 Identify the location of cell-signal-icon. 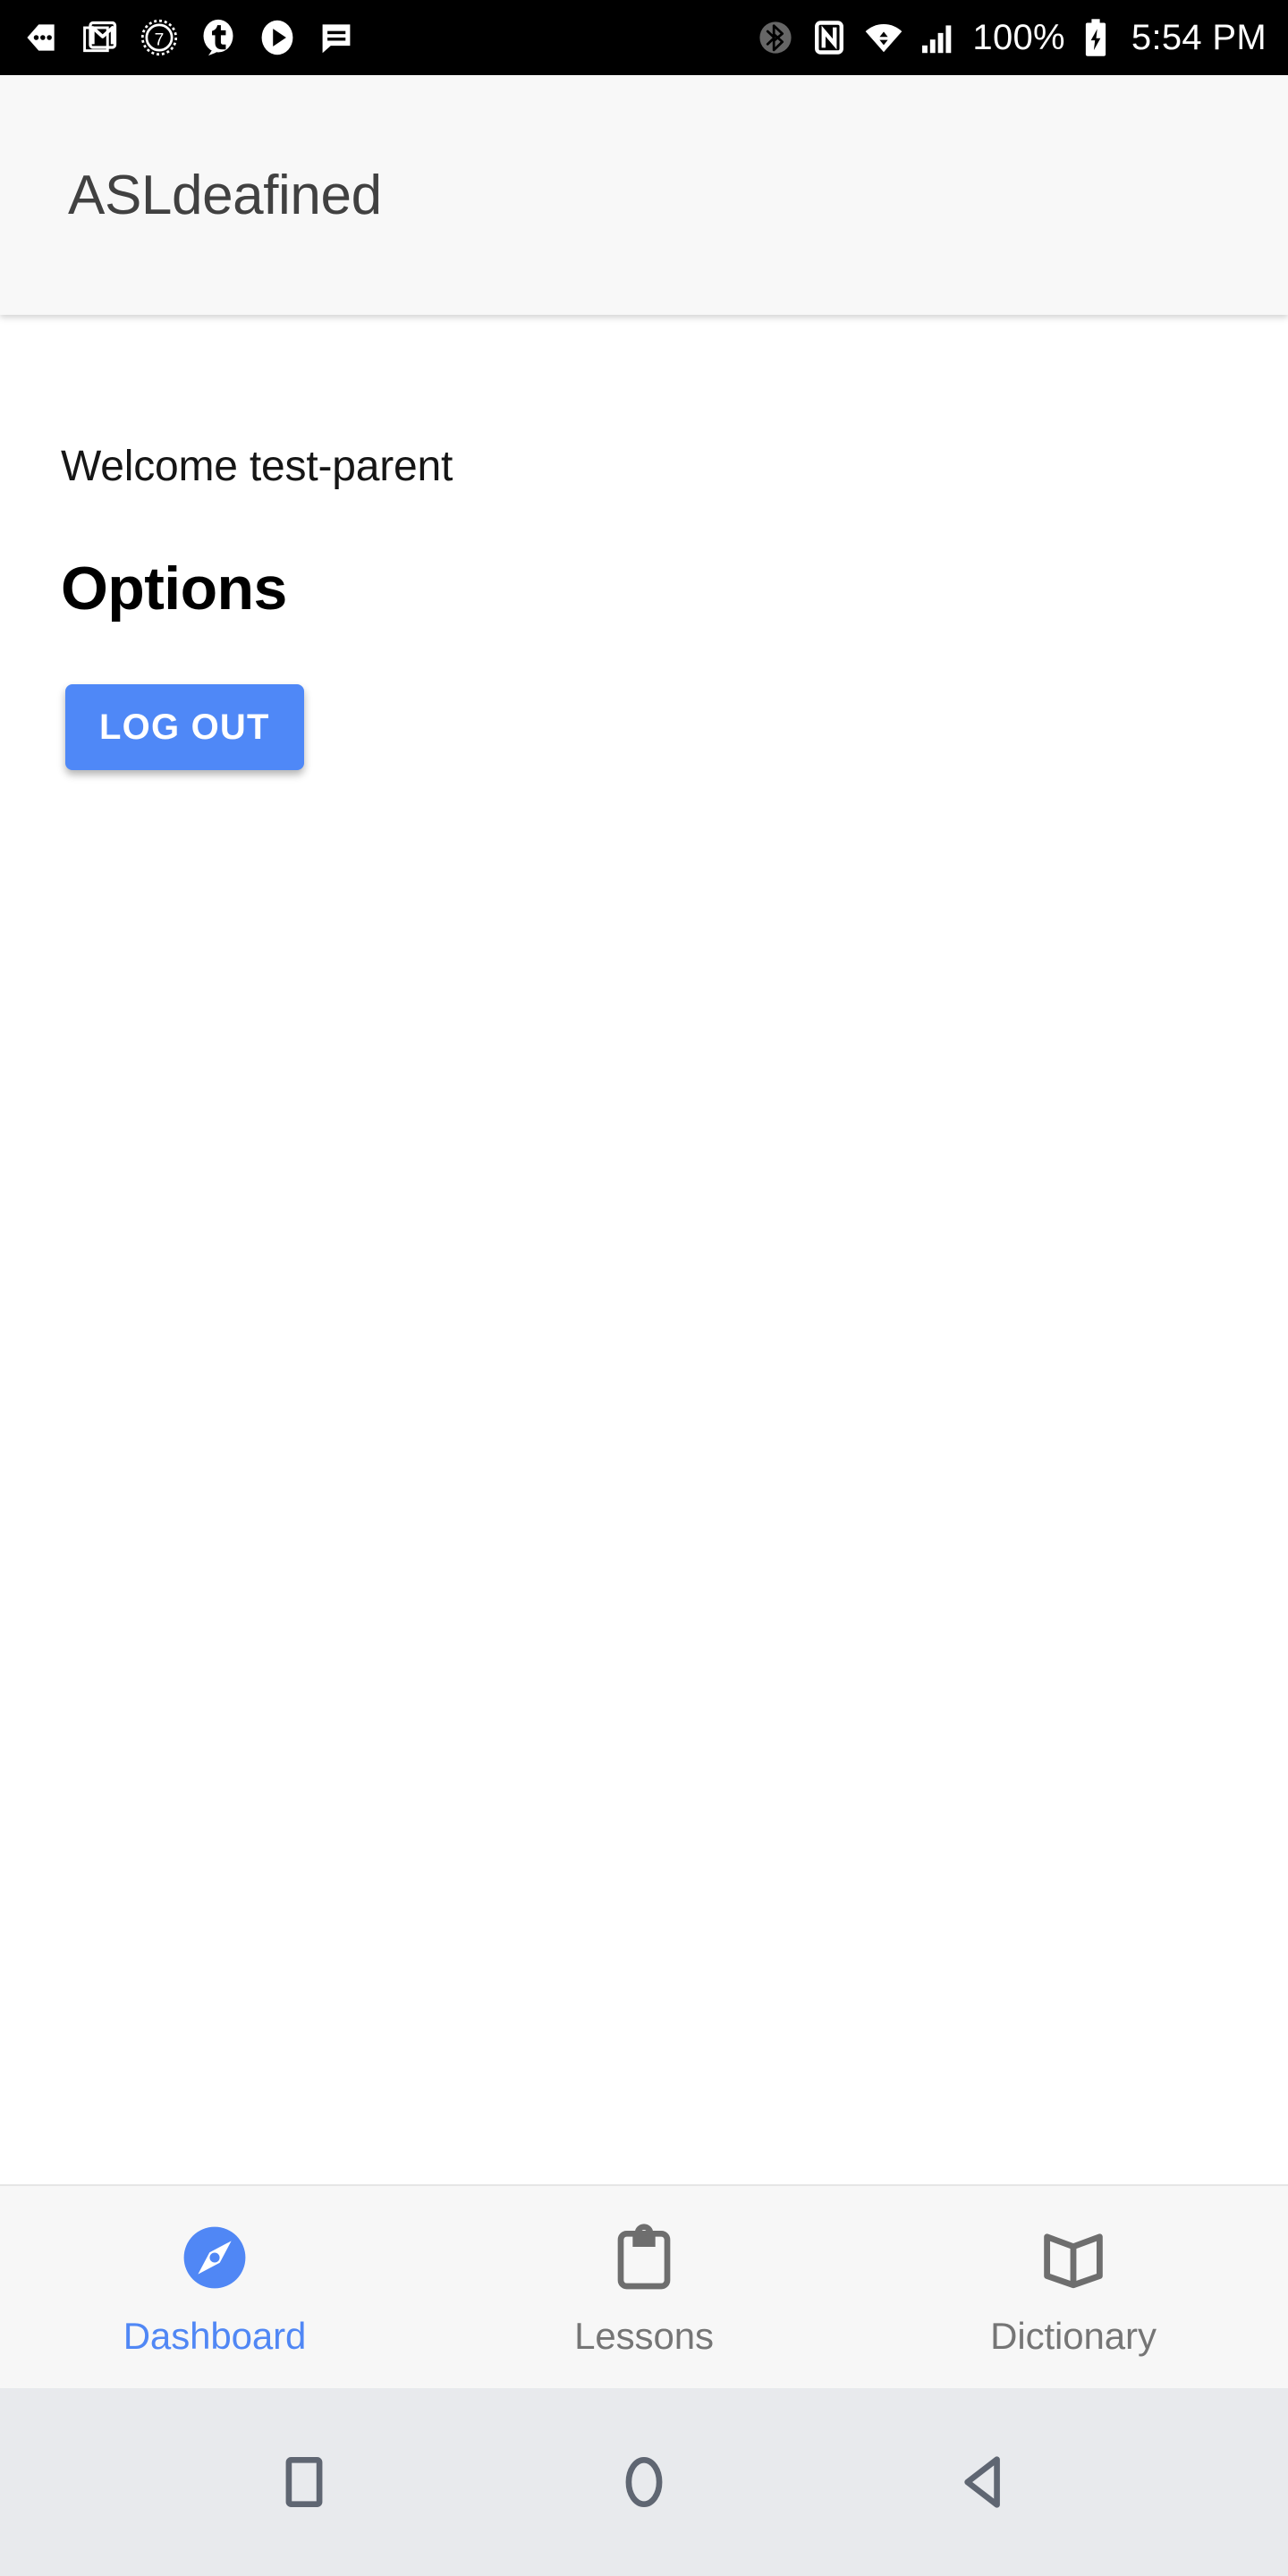
(938, 37).